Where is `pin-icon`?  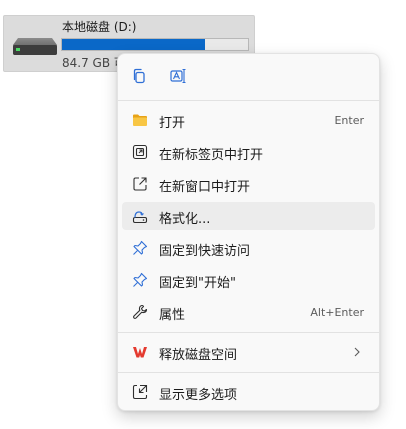
pin-icon is located at coordinates (140, 247).